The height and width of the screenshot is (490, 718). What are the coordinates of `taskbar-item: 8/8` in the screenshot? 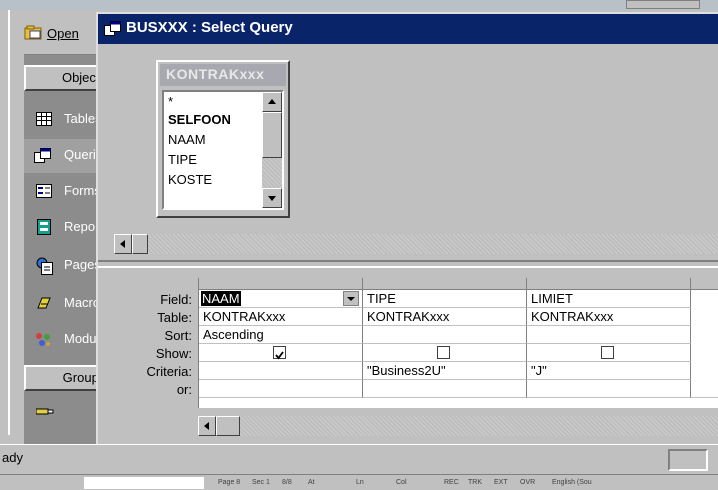 It's located at (287, 482).